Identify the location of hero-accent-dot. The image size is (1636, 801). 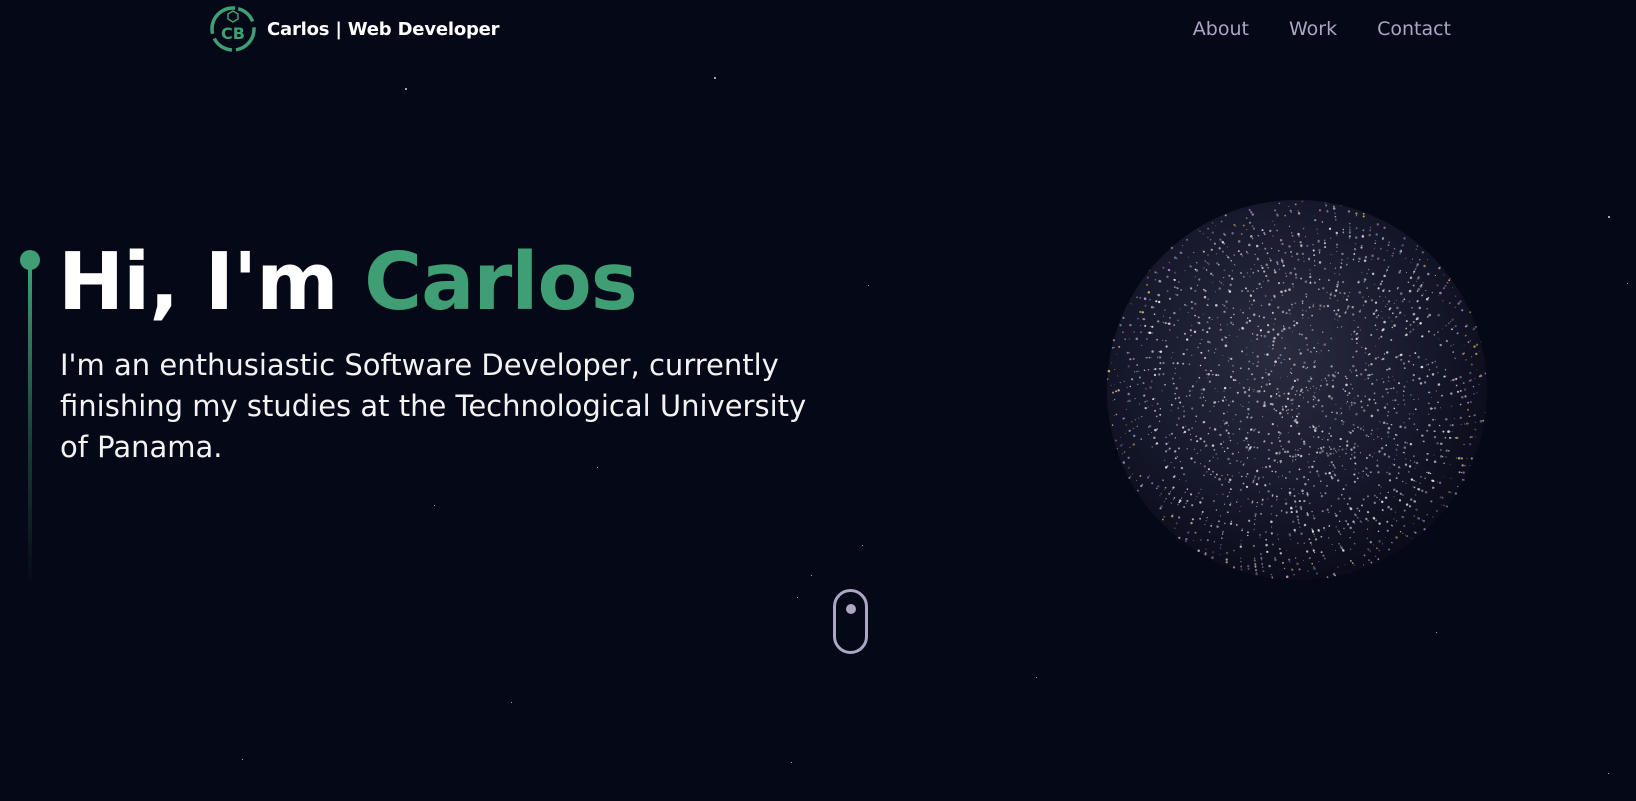
(30, 260).